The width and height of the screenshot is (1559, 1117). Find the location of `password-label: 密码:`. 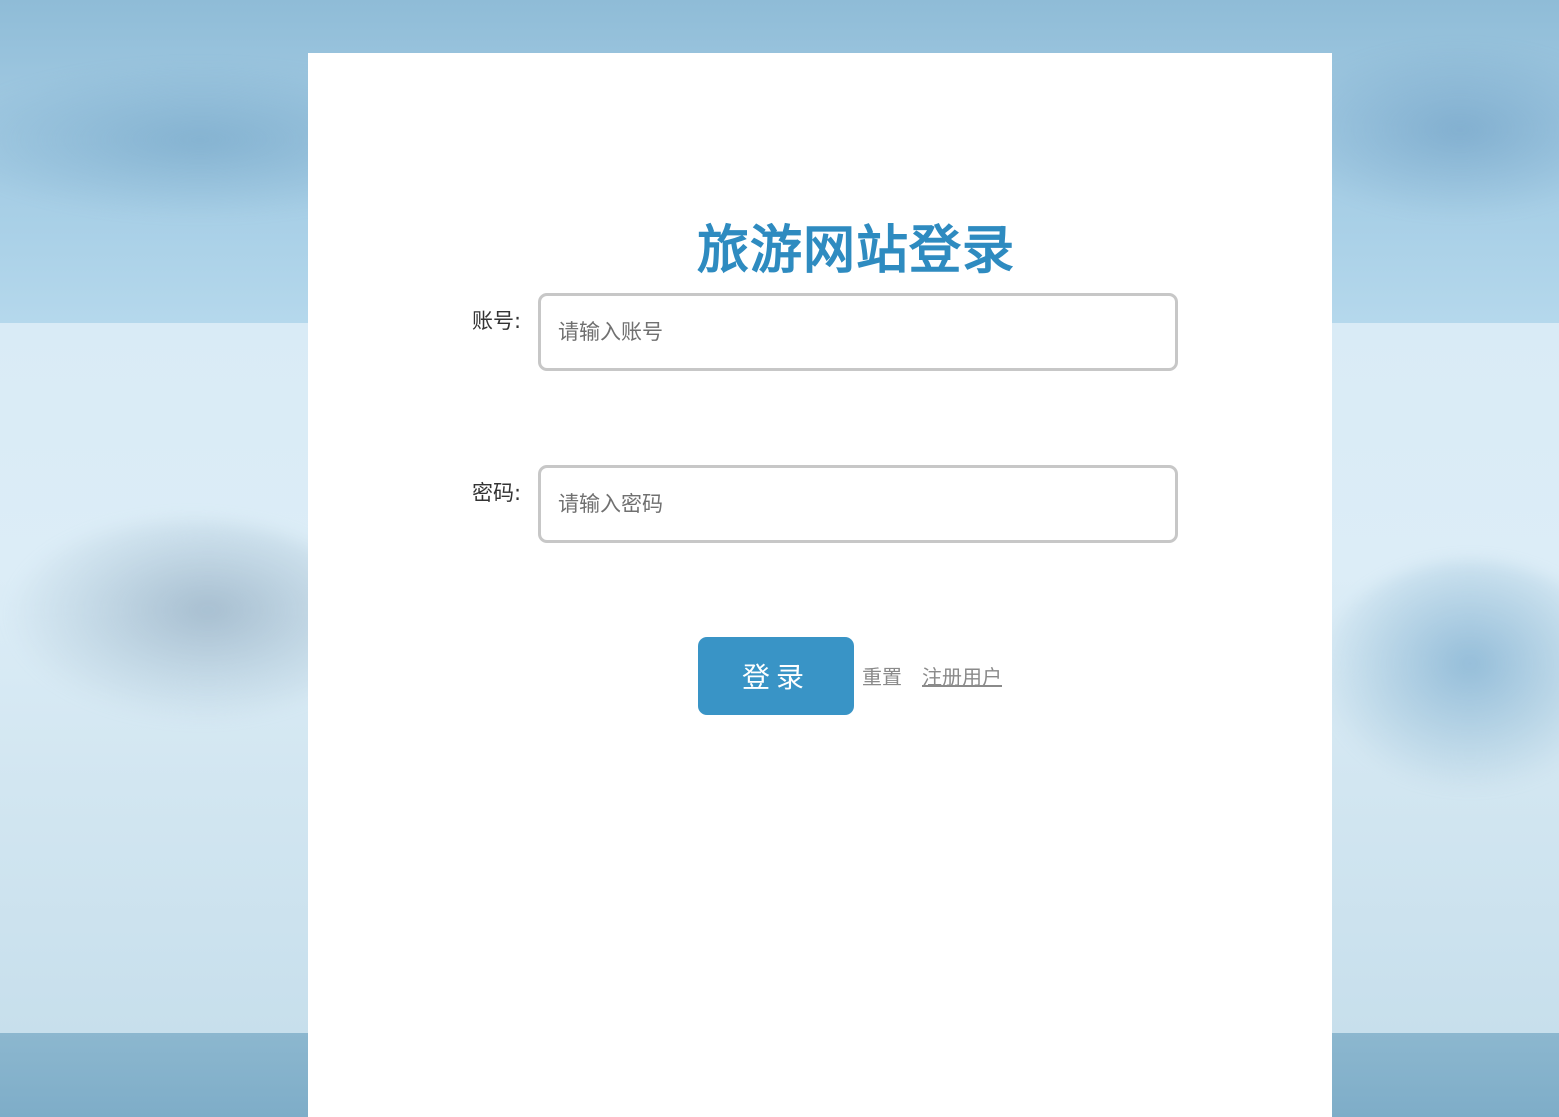

password-label: 密码: is located at coordinates (497, 493).